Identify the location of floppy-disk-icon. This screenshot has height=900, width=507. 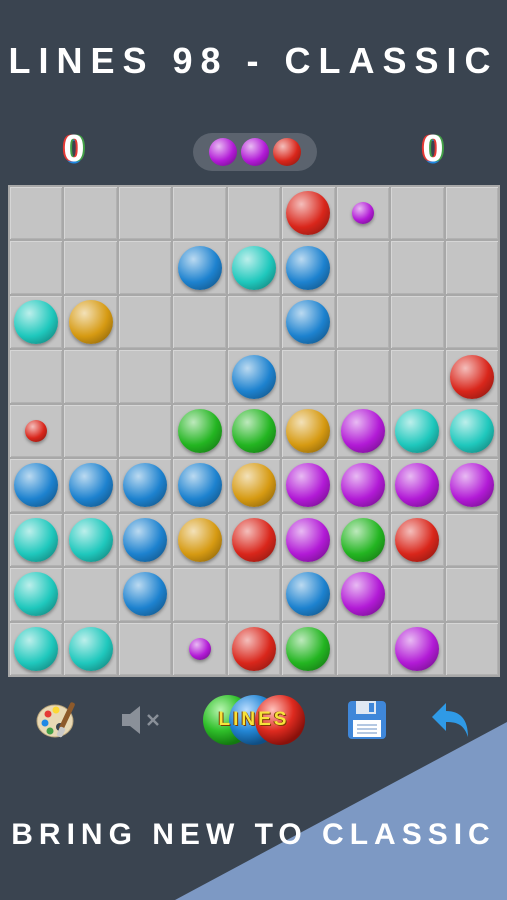
(367, 720).